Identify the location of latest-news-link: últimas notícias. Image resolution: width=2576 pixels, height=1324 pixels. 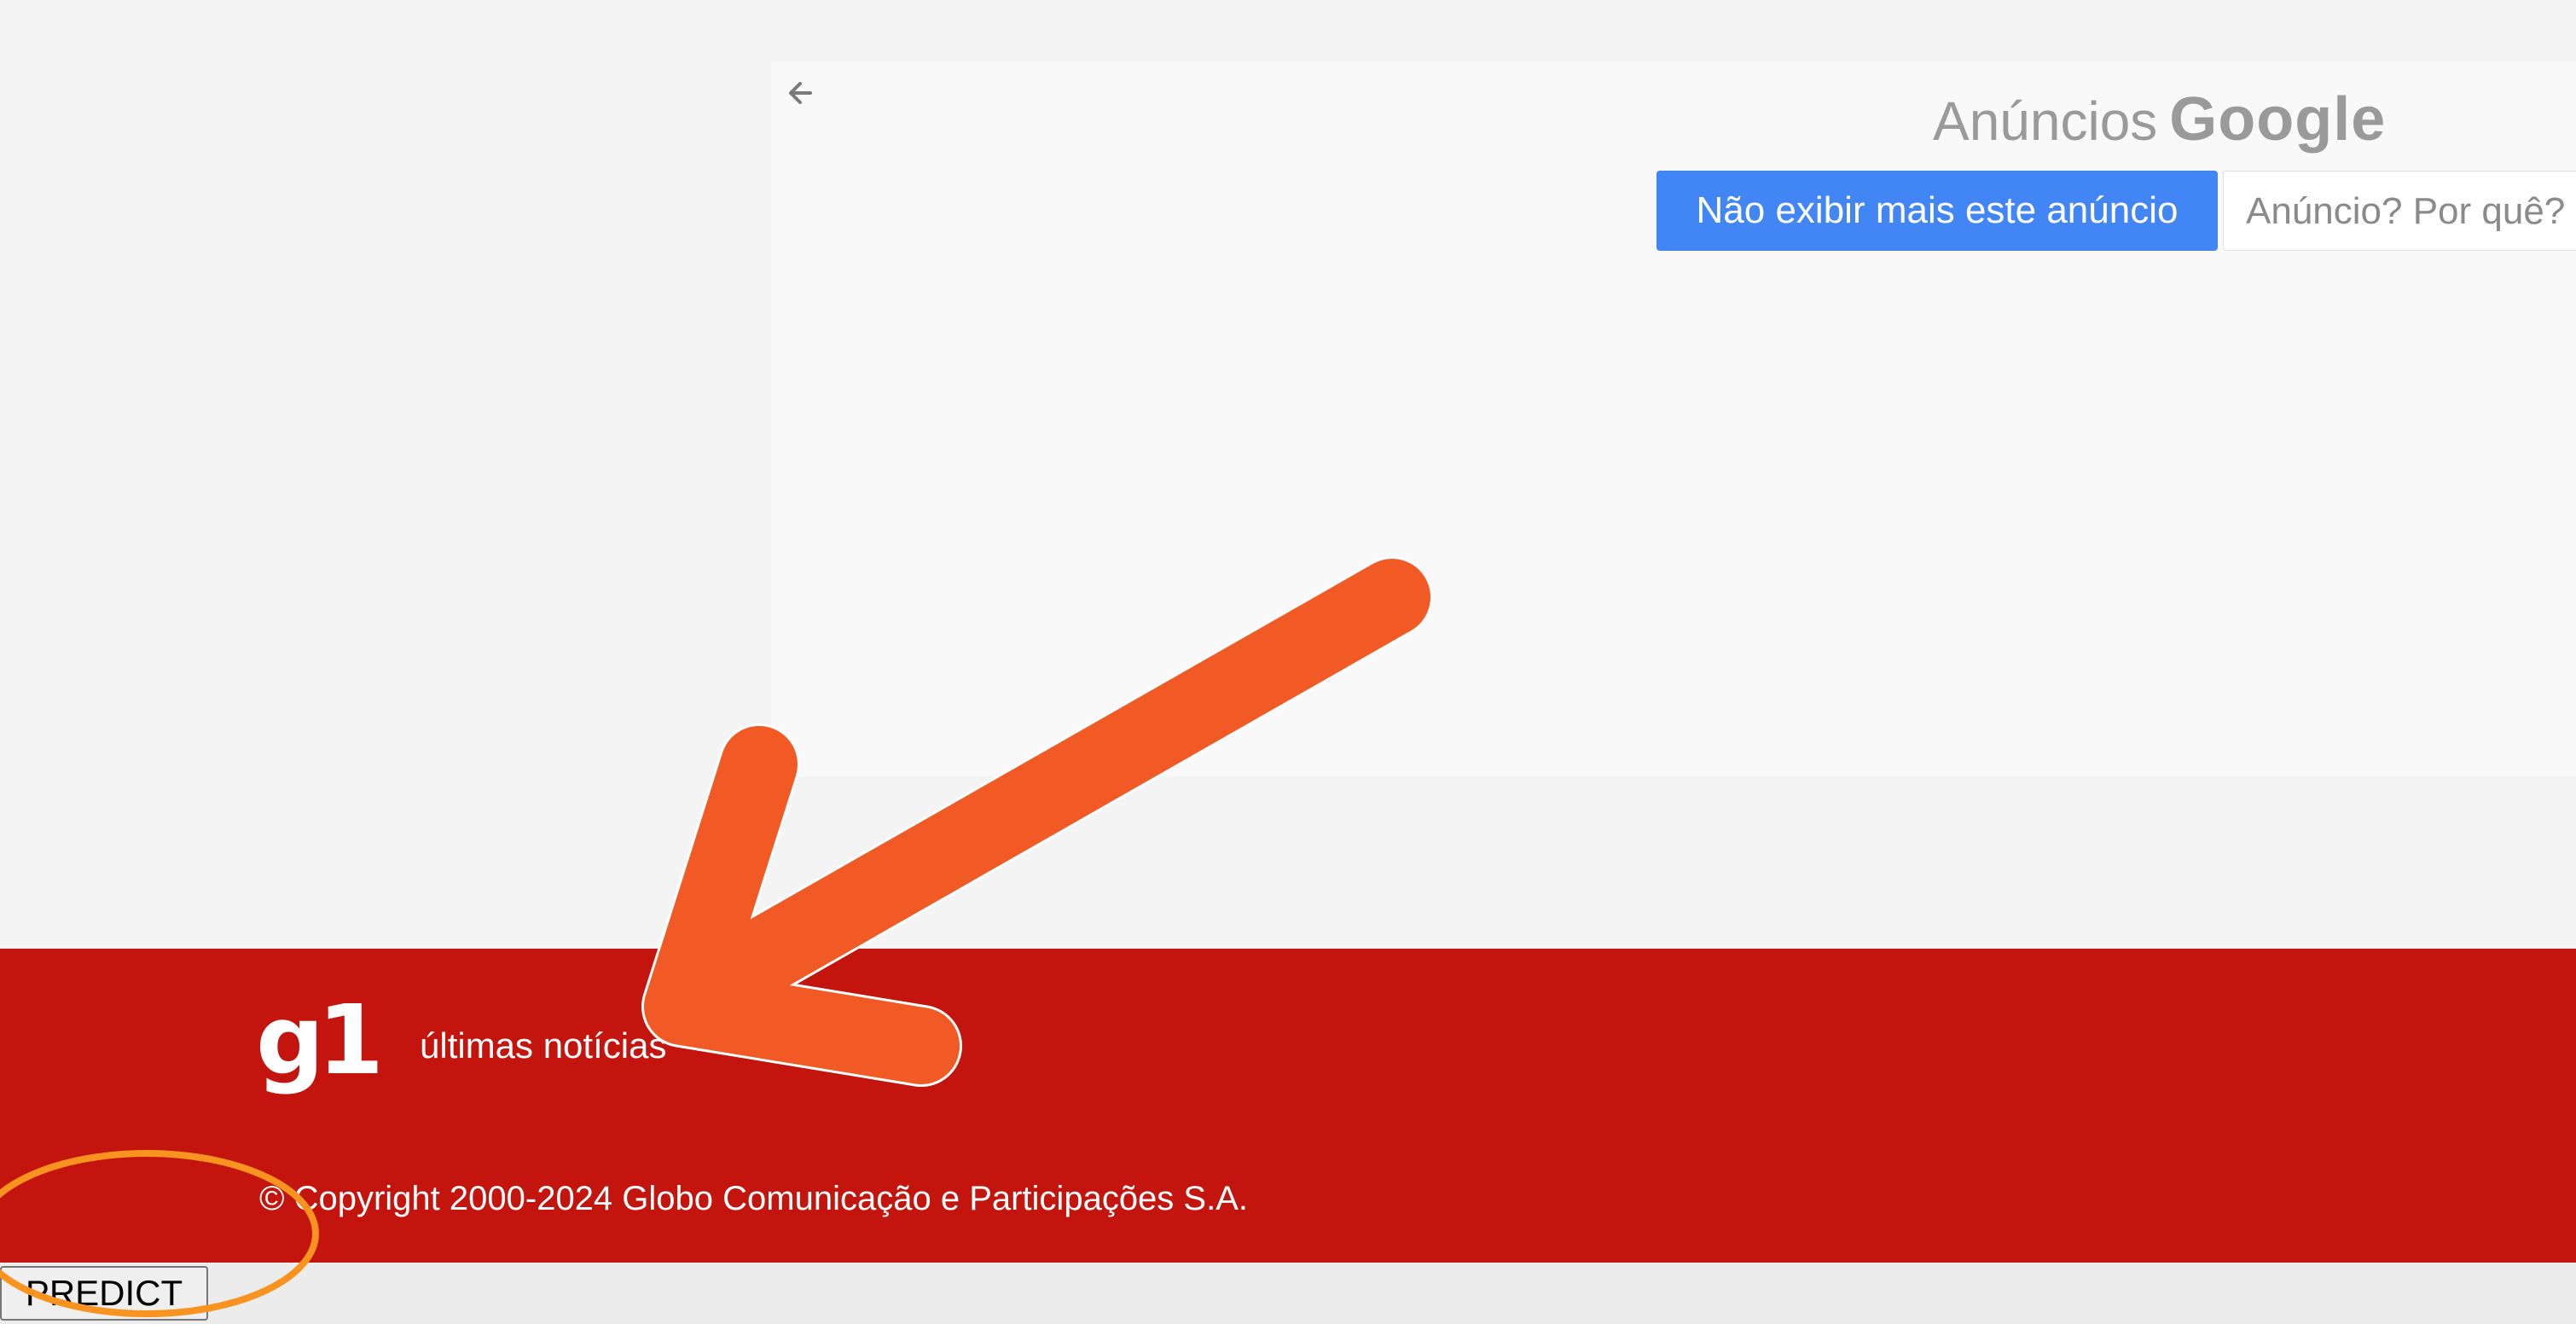
(543, 1045).